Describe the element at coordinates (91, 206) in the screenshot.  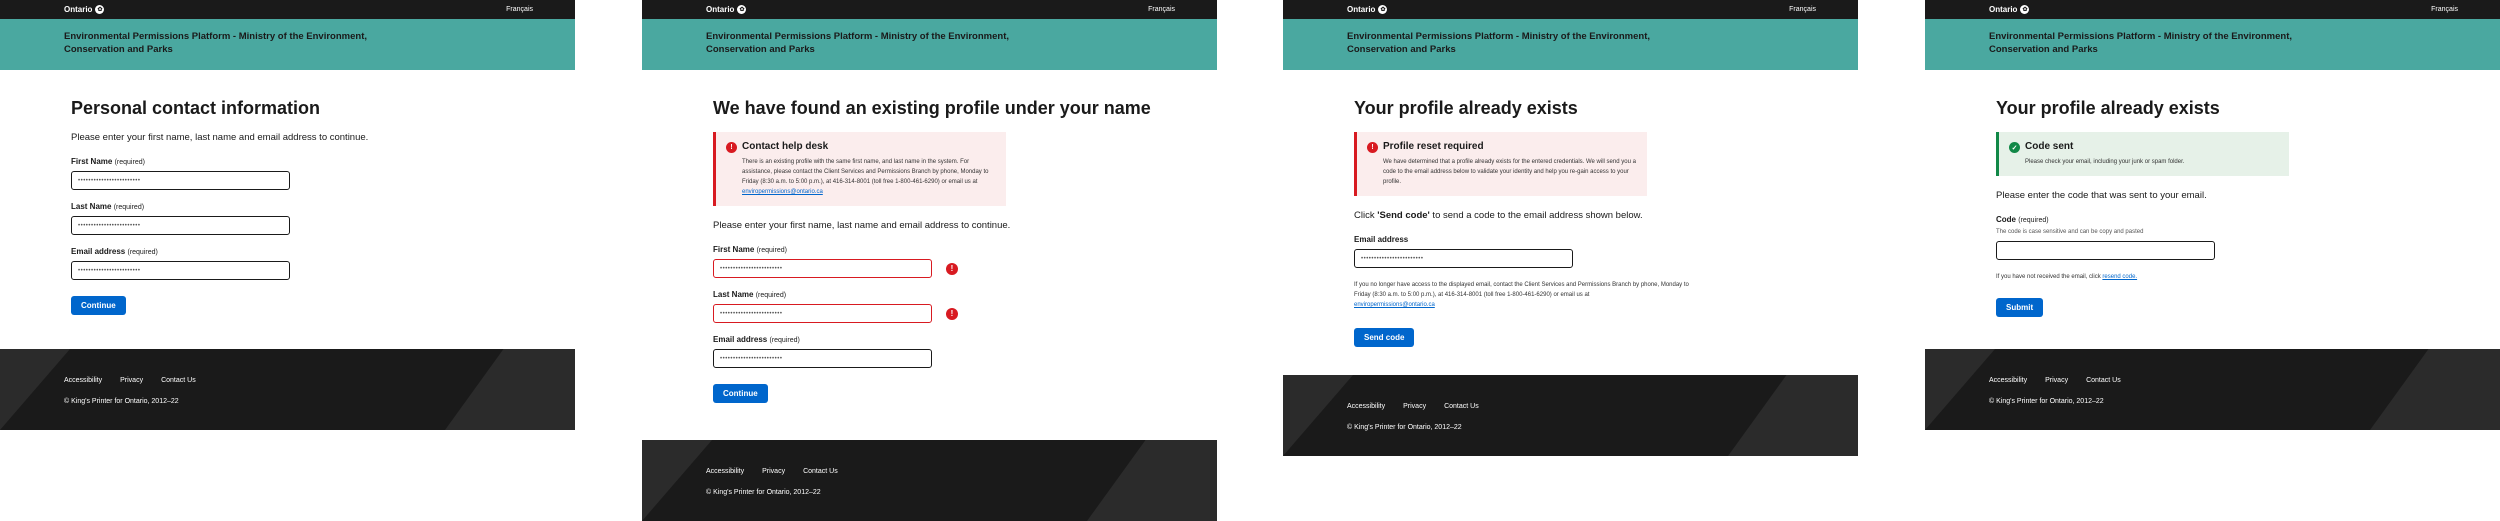
I see `label-text: Last Name` at that location.